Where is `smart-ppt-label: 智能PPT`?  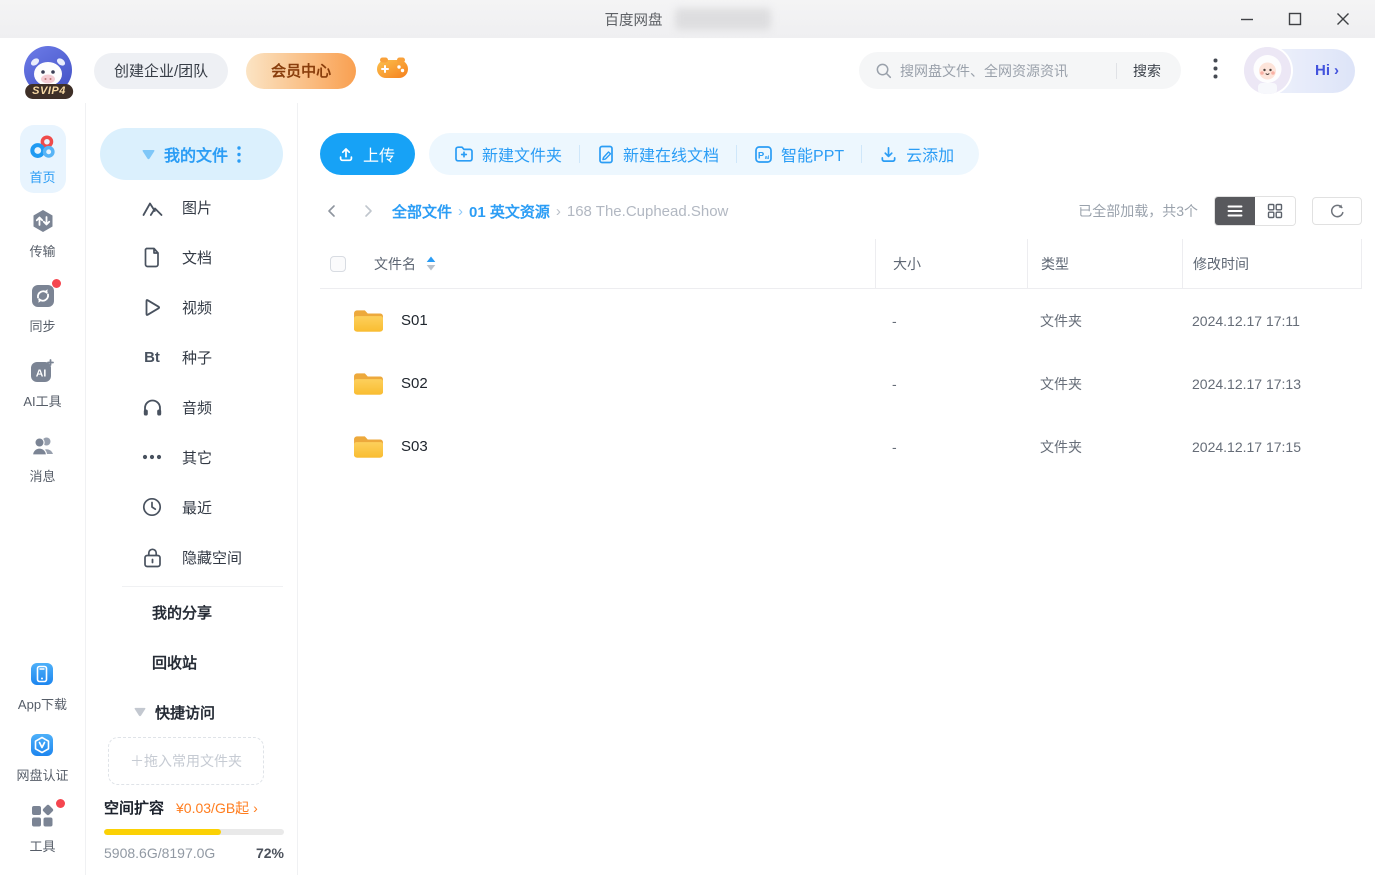
smart-ppt-label: 智能PPT is located at coordinates (813, 156).